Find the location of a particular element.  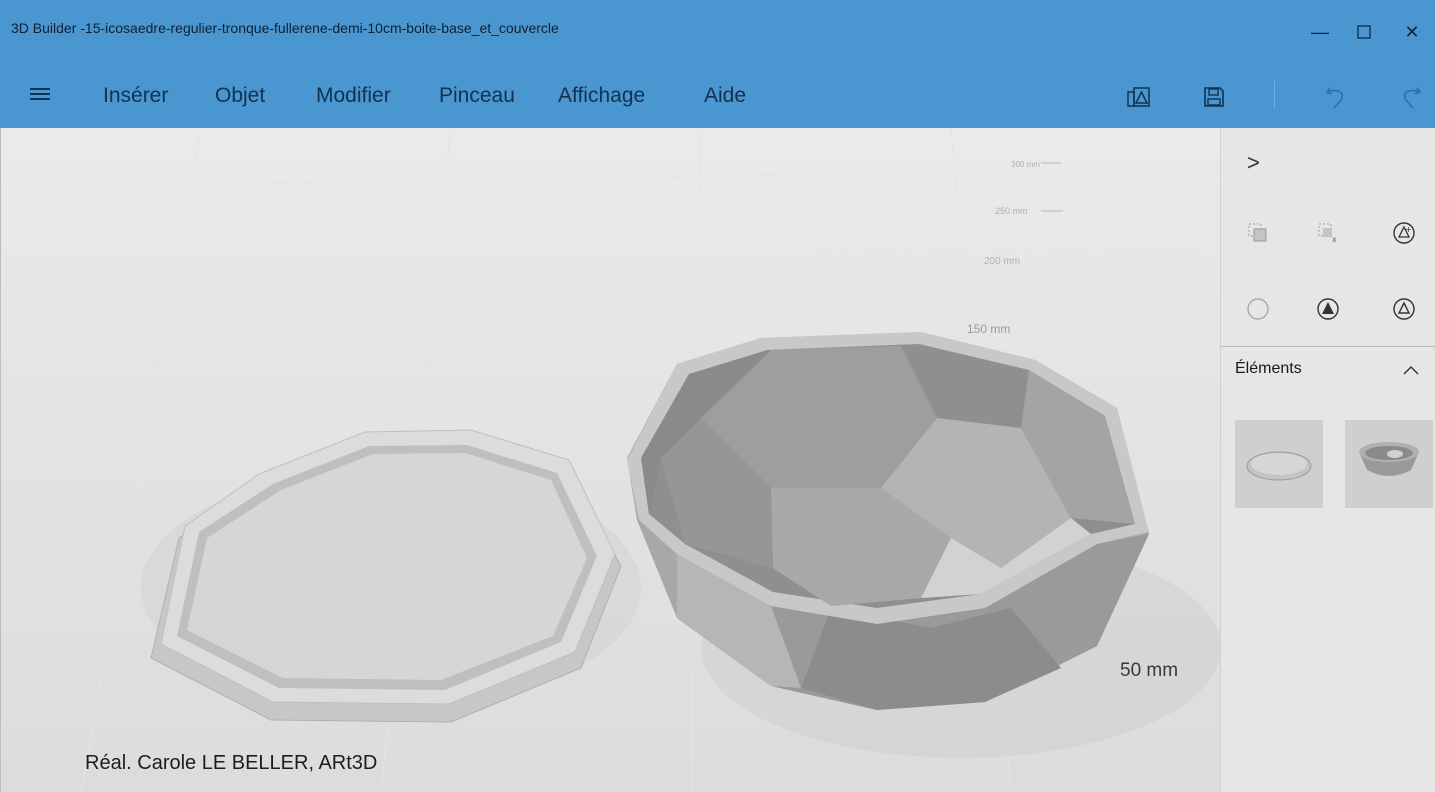

scale-label-50: 50 mm is located at coordinates (1149, 670).